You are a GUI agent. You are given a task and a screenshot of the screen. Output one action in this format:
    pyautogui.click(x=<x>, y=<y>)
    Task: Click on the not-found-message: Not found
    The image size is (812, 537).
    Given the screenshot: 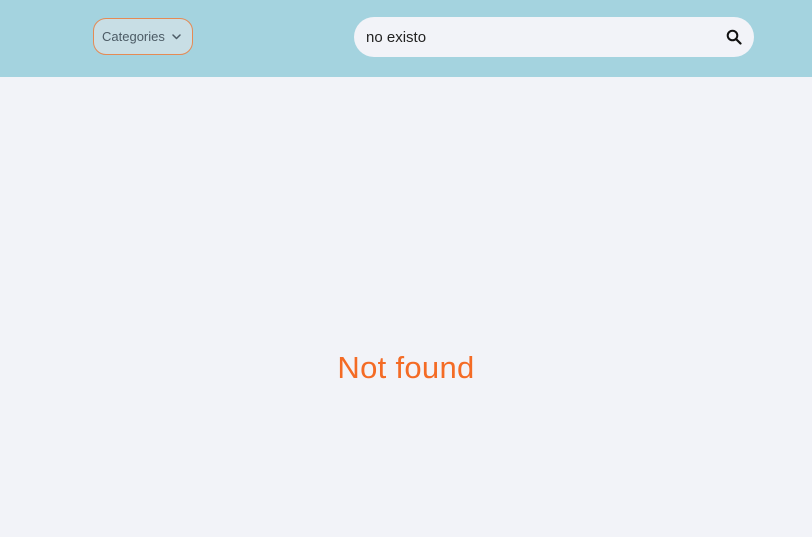 What is the action you would take?
    pyautogui.click(x=406, y=367)
    